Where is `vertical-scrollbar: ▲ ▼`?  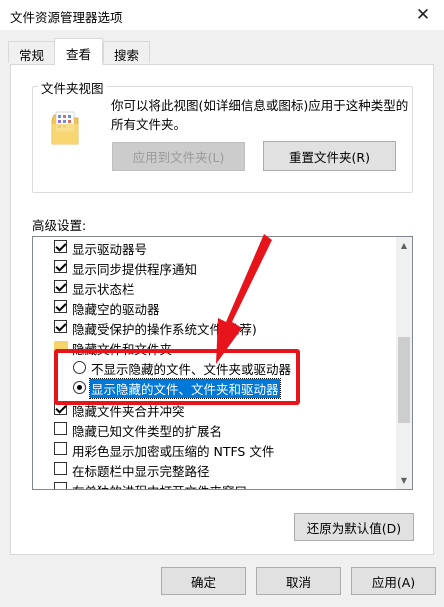 vertical-scrollbar: ▲ ▼ is located at coordinates (404, 363).